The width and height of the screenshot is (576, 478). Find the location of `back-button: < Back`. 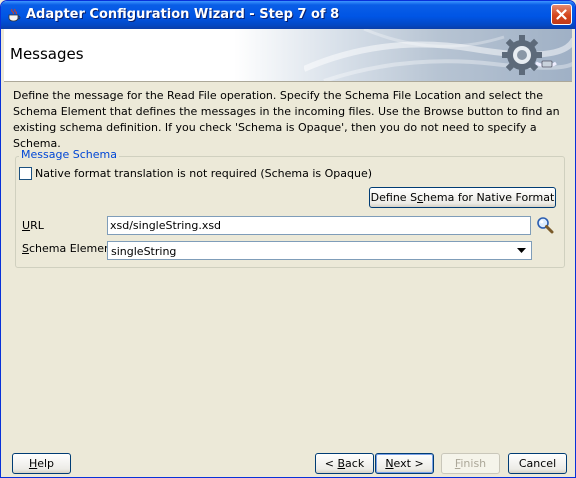

back-button: < Back is located at coordinates (344, 463).